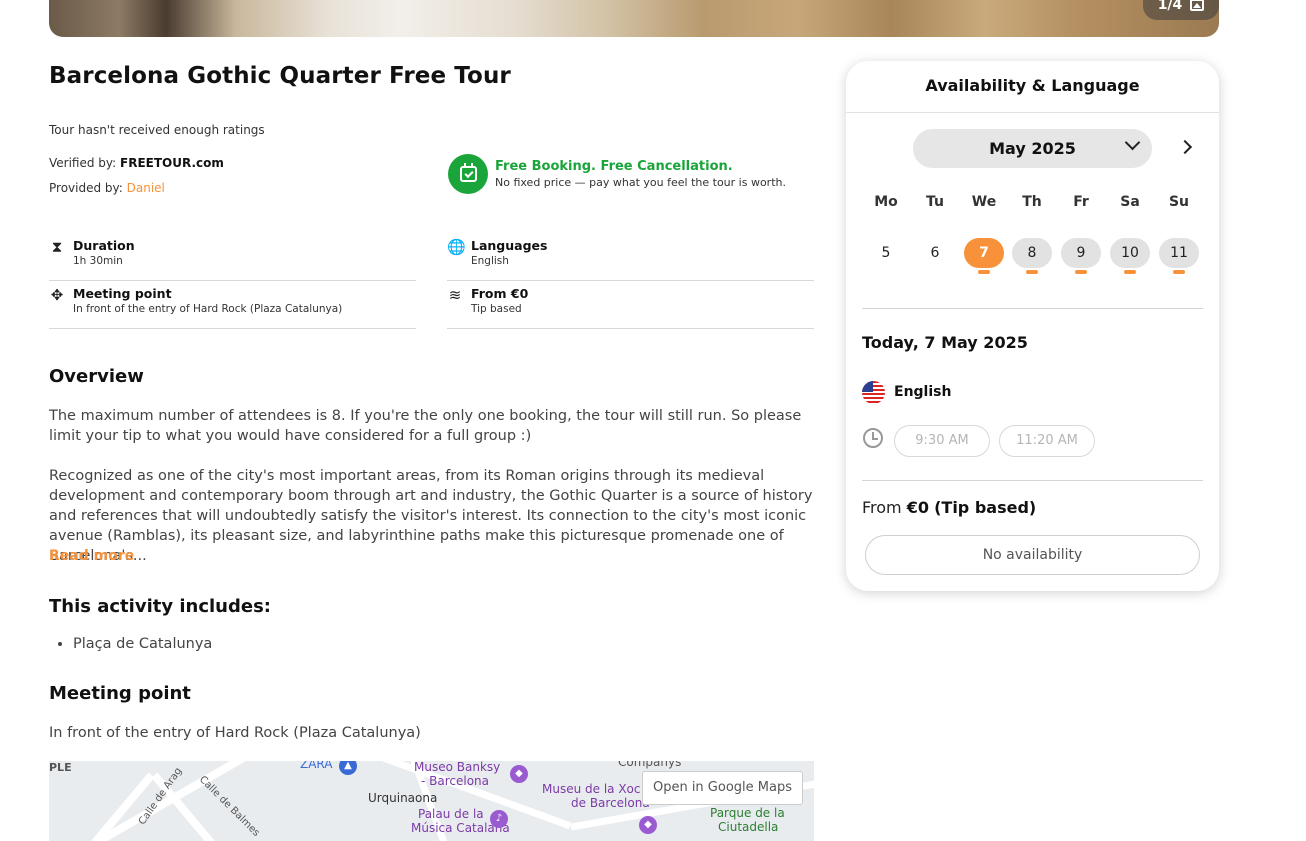  Describe the element at coordinates (1132, 142) in the screenshot. I see `chevron-down-icon` at that location.